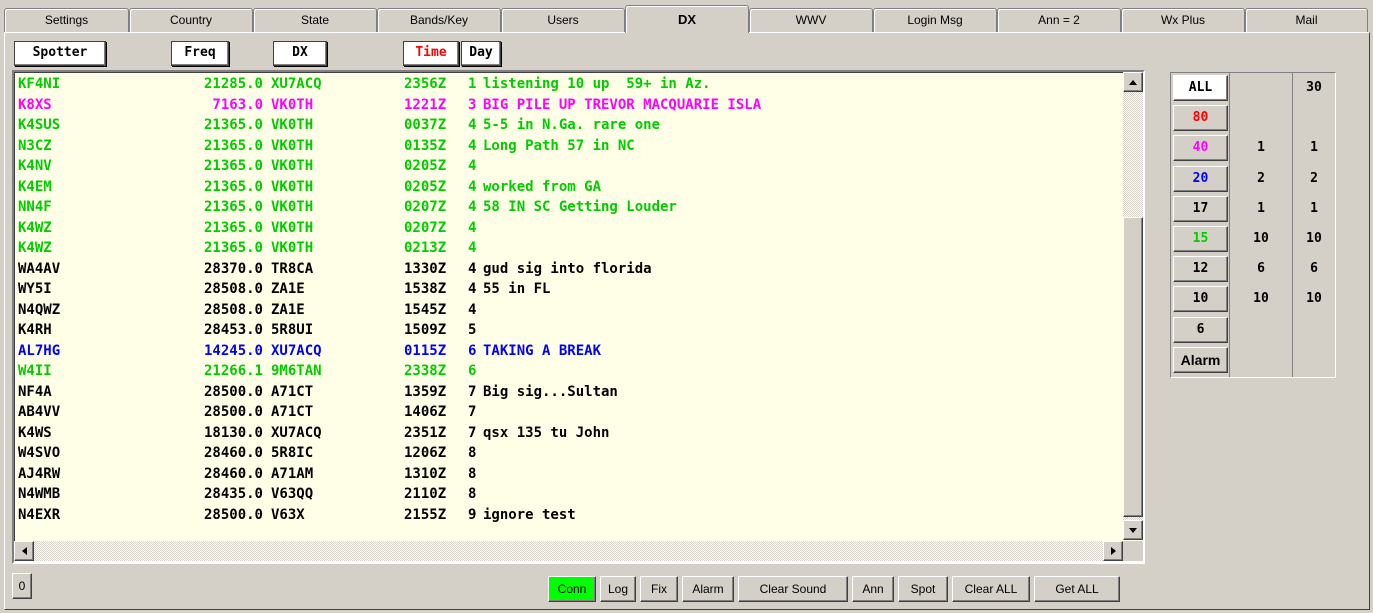 Image resolution: width=1373 pixels, height=613 pixels. Describe the element at coordinates (1200, 359) in the screenshot. I see `band-button-alarm: Alarm` at that location.